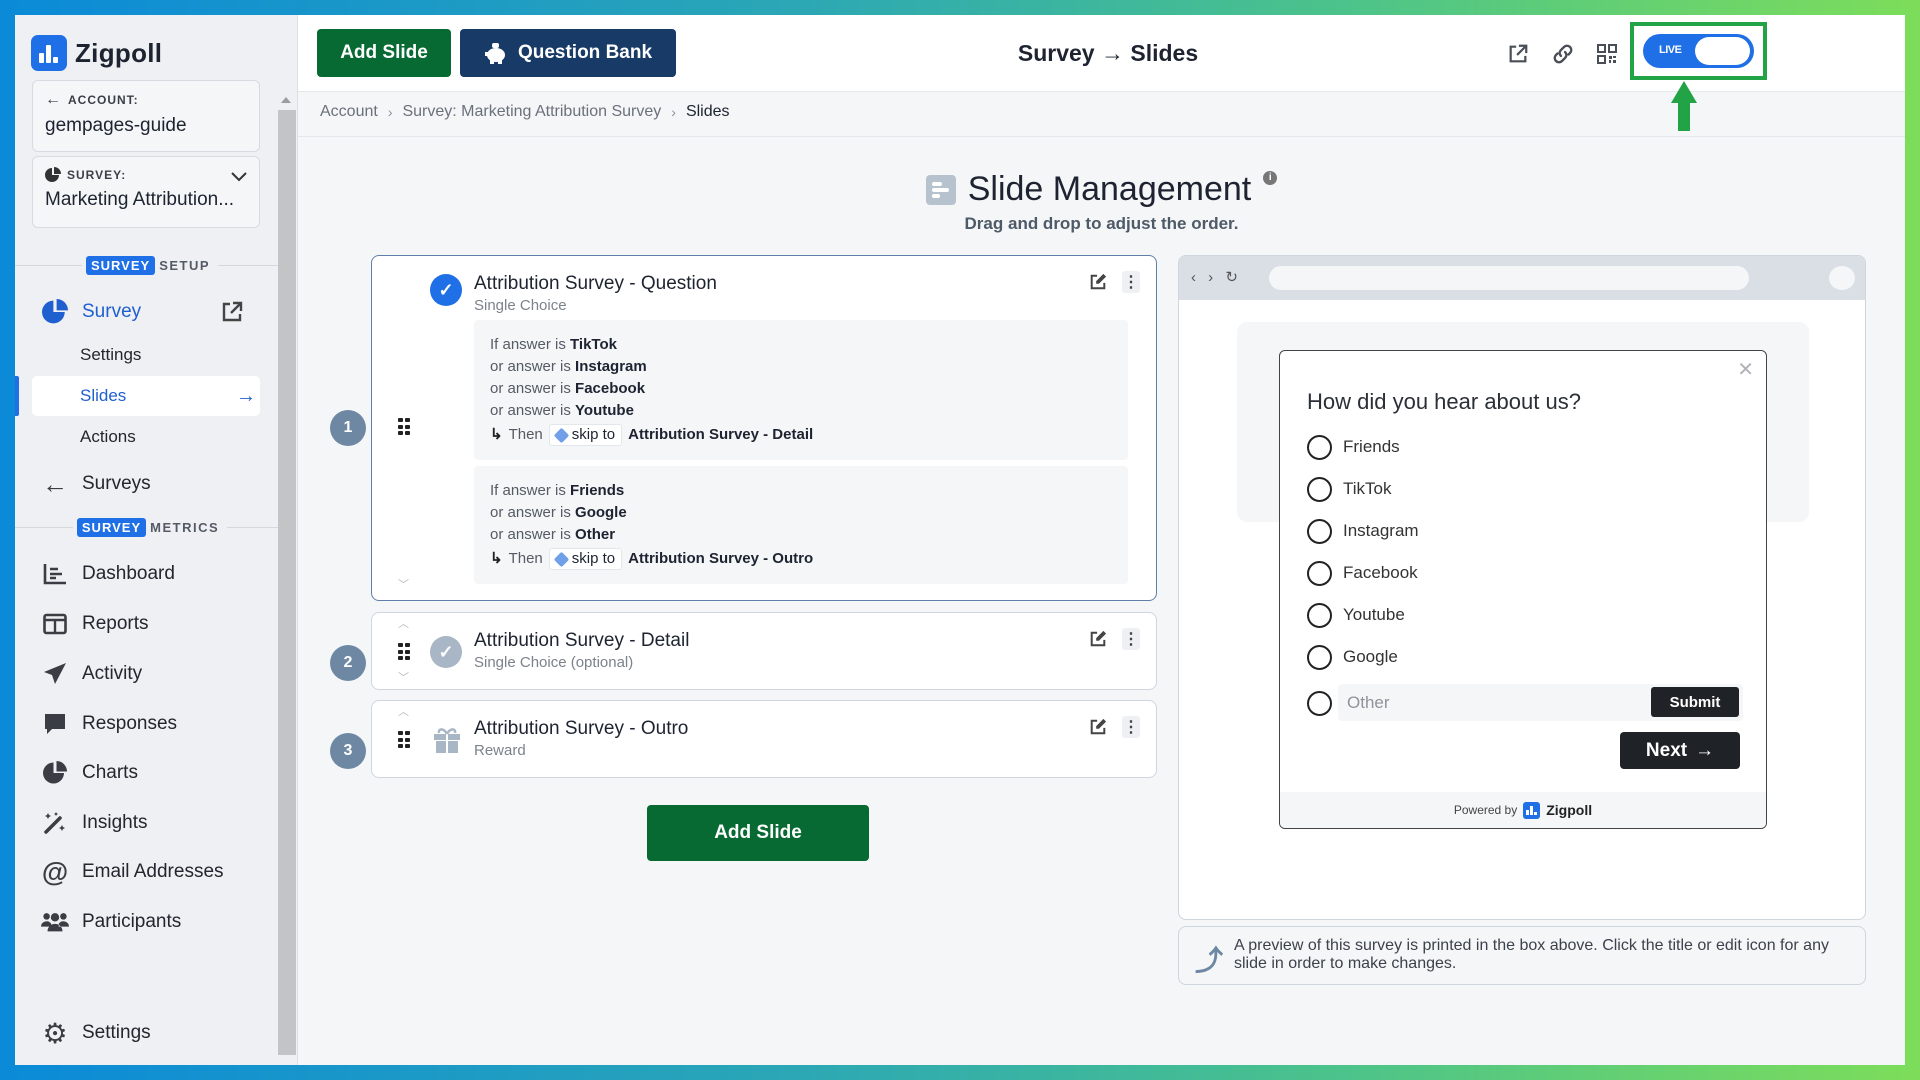  Describe the element at coordinates (1349, 489) in the screenshot. I see `option-tiktok: TikTok` at that location.